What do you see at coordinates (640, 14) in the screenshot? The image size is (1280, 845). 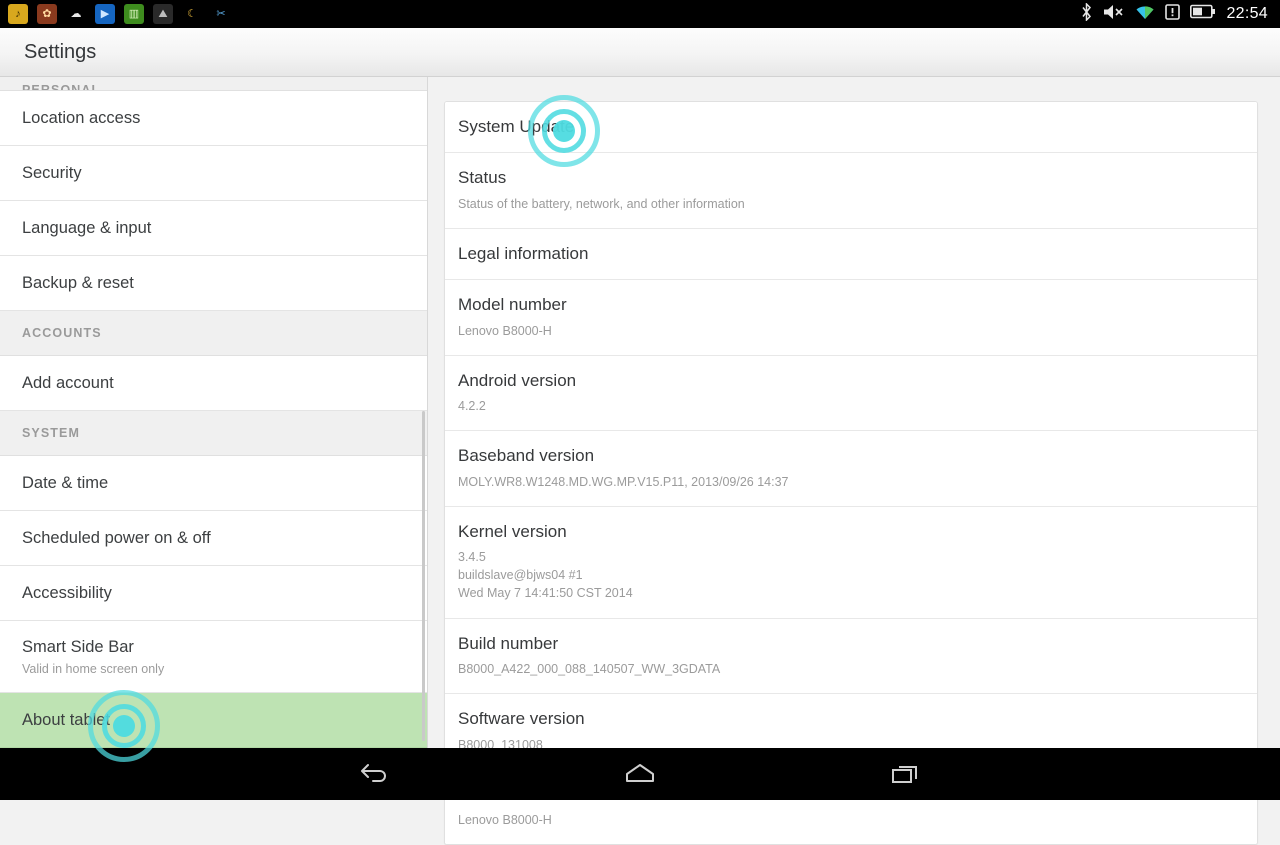 I see `android-status-bar: ♪ ✿ ☁ ▶ ▥ ⛰ ☾ ✂ 22:54` at bounding box center [640, 14].